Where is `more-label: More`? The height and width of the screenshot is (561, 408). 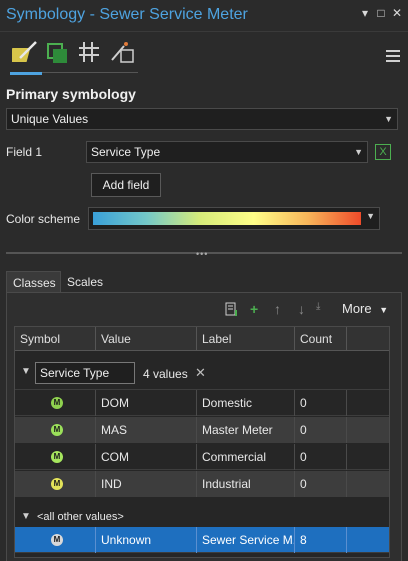 more-label: More is located at coordinates (357, 308).